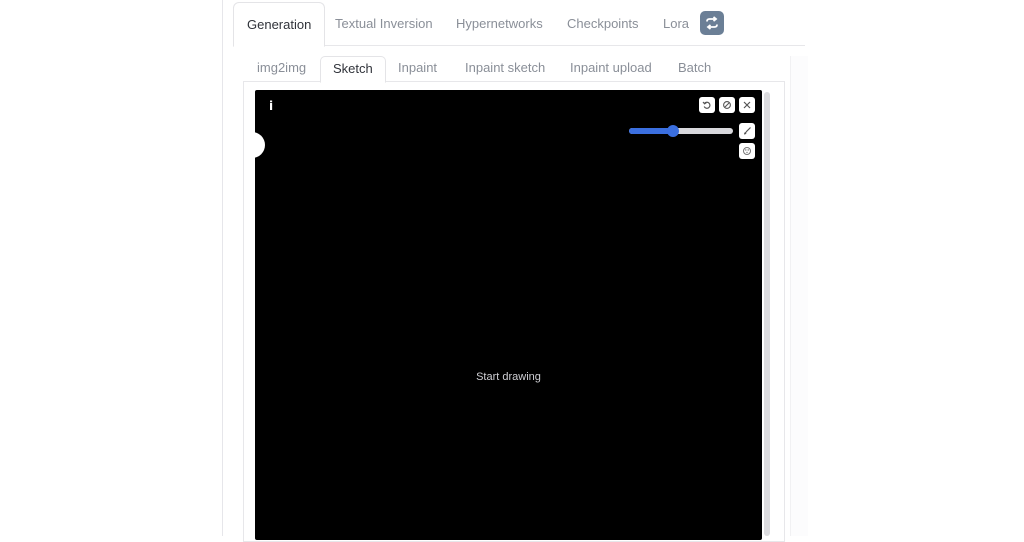 The width and height of the screenshot is (1024, 542). What do you see at coordinates (611, 69) in the screenshot?
I see `tab-inpaint-upload: Inpaint upload` at bounding box center [611, 69].